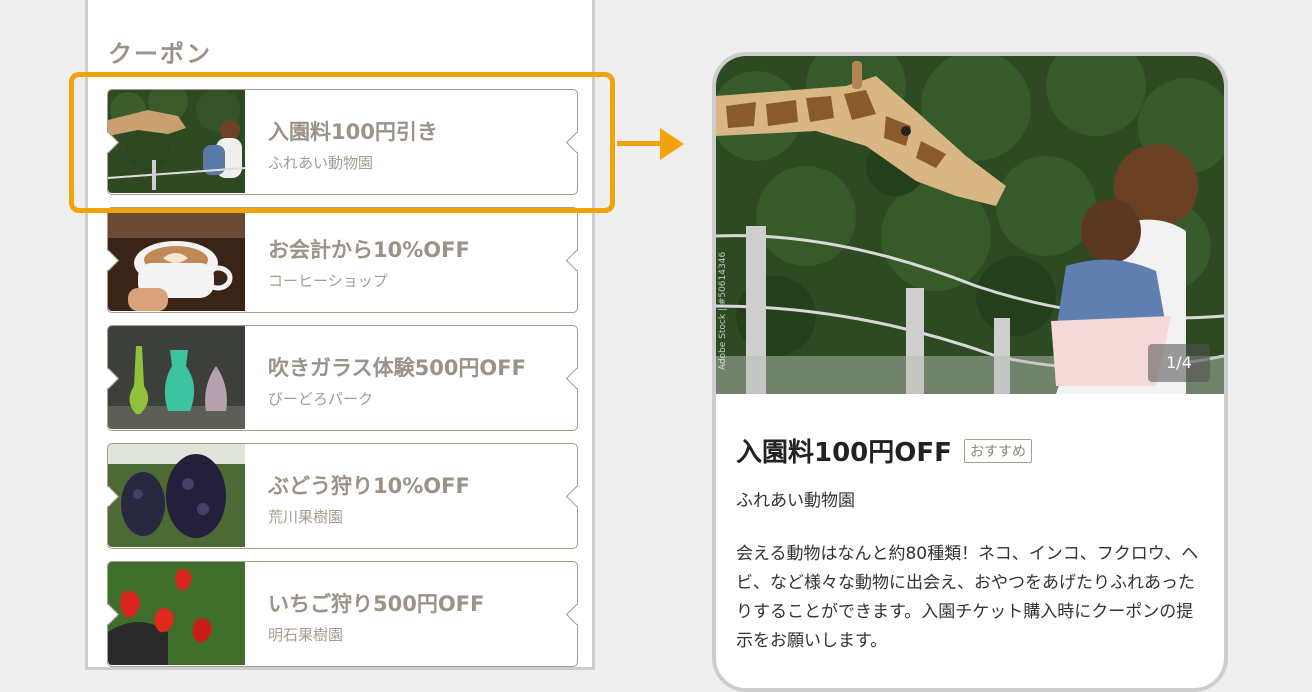 Image resolution: width=1312 pixels, height=692 pixels. I want to click on detail-title: 入園料100円OFF, so click(844, 453).